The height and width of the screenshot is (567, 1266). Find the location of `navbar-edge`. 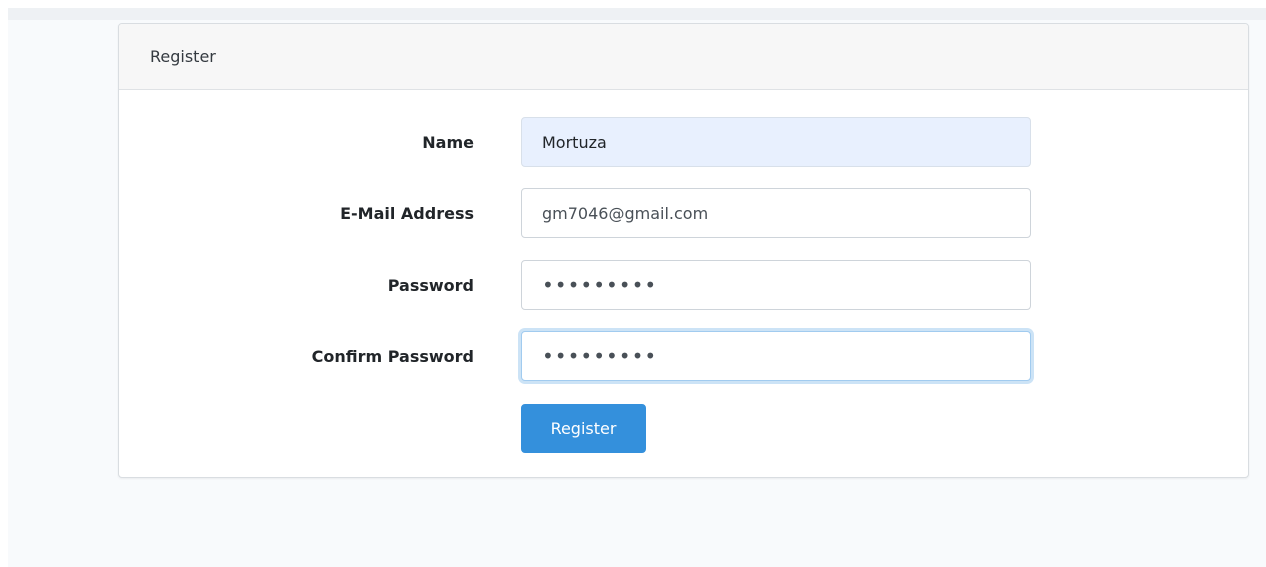

navbar-edge is located at coordinates (637, 14).